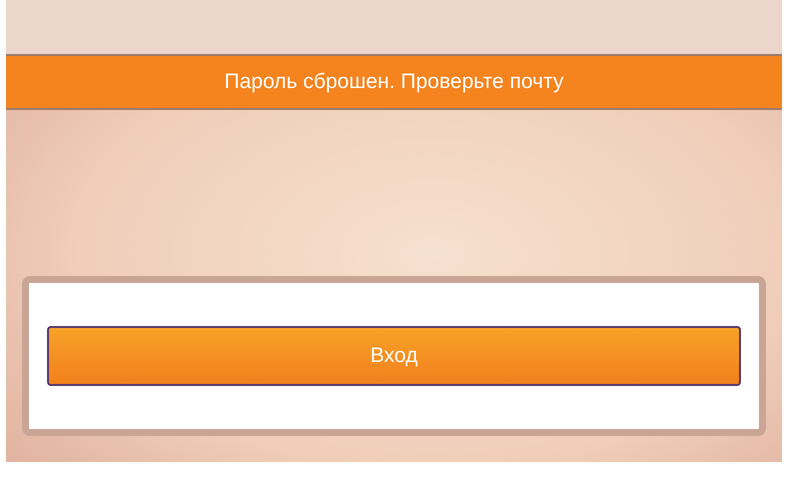  I want to click on login-button: Вход, so click(394, 356).